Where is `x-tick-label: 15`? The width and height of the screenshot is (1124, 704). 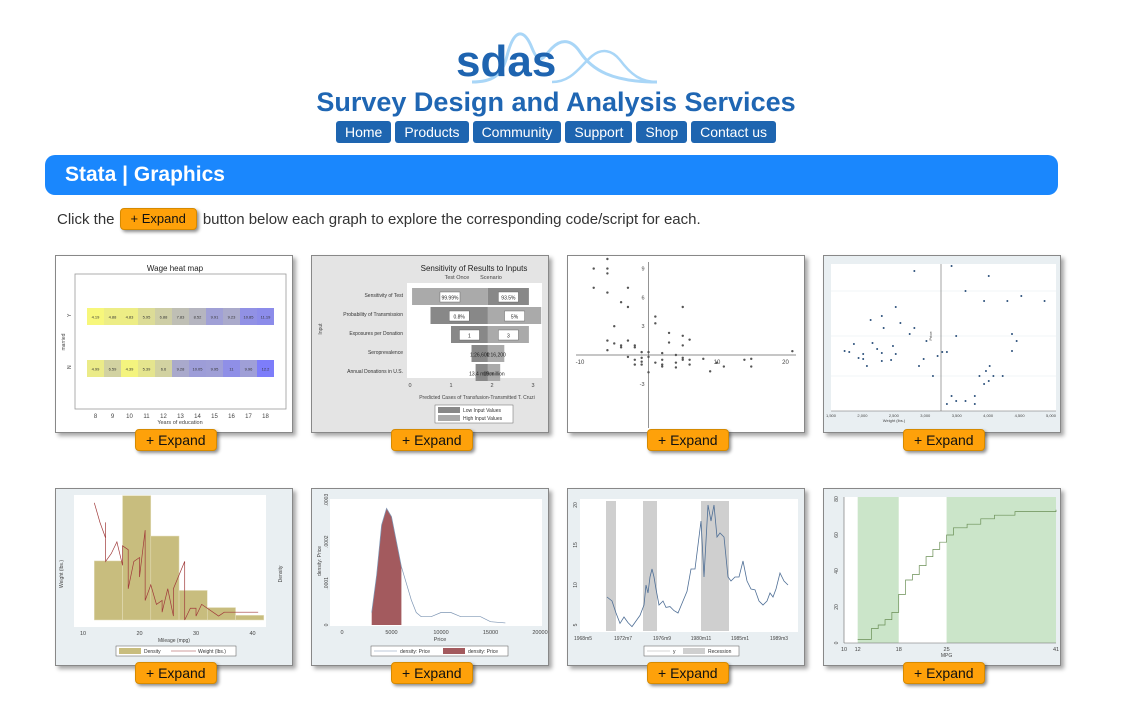
x-tick-label: 15 is located at coordinates (214, 417).